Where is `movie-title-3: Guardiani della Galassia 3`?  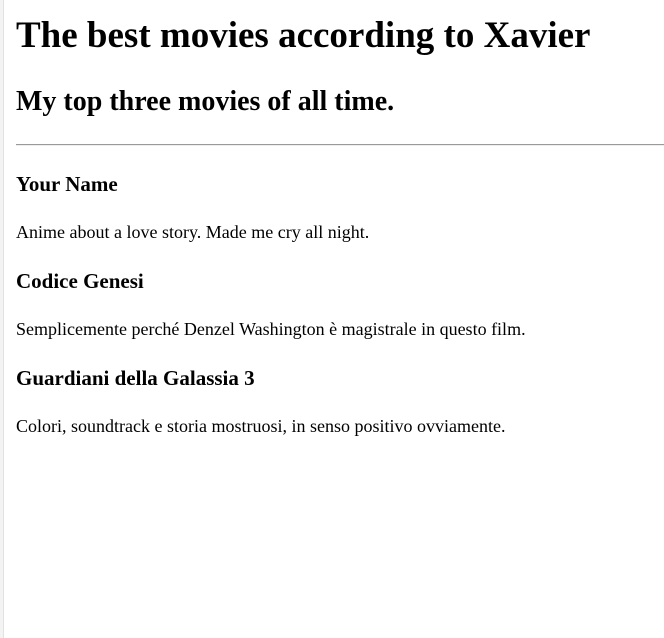
movie-title-3: Guardiani della Galassia 3 is located at coordinates (135, 378).